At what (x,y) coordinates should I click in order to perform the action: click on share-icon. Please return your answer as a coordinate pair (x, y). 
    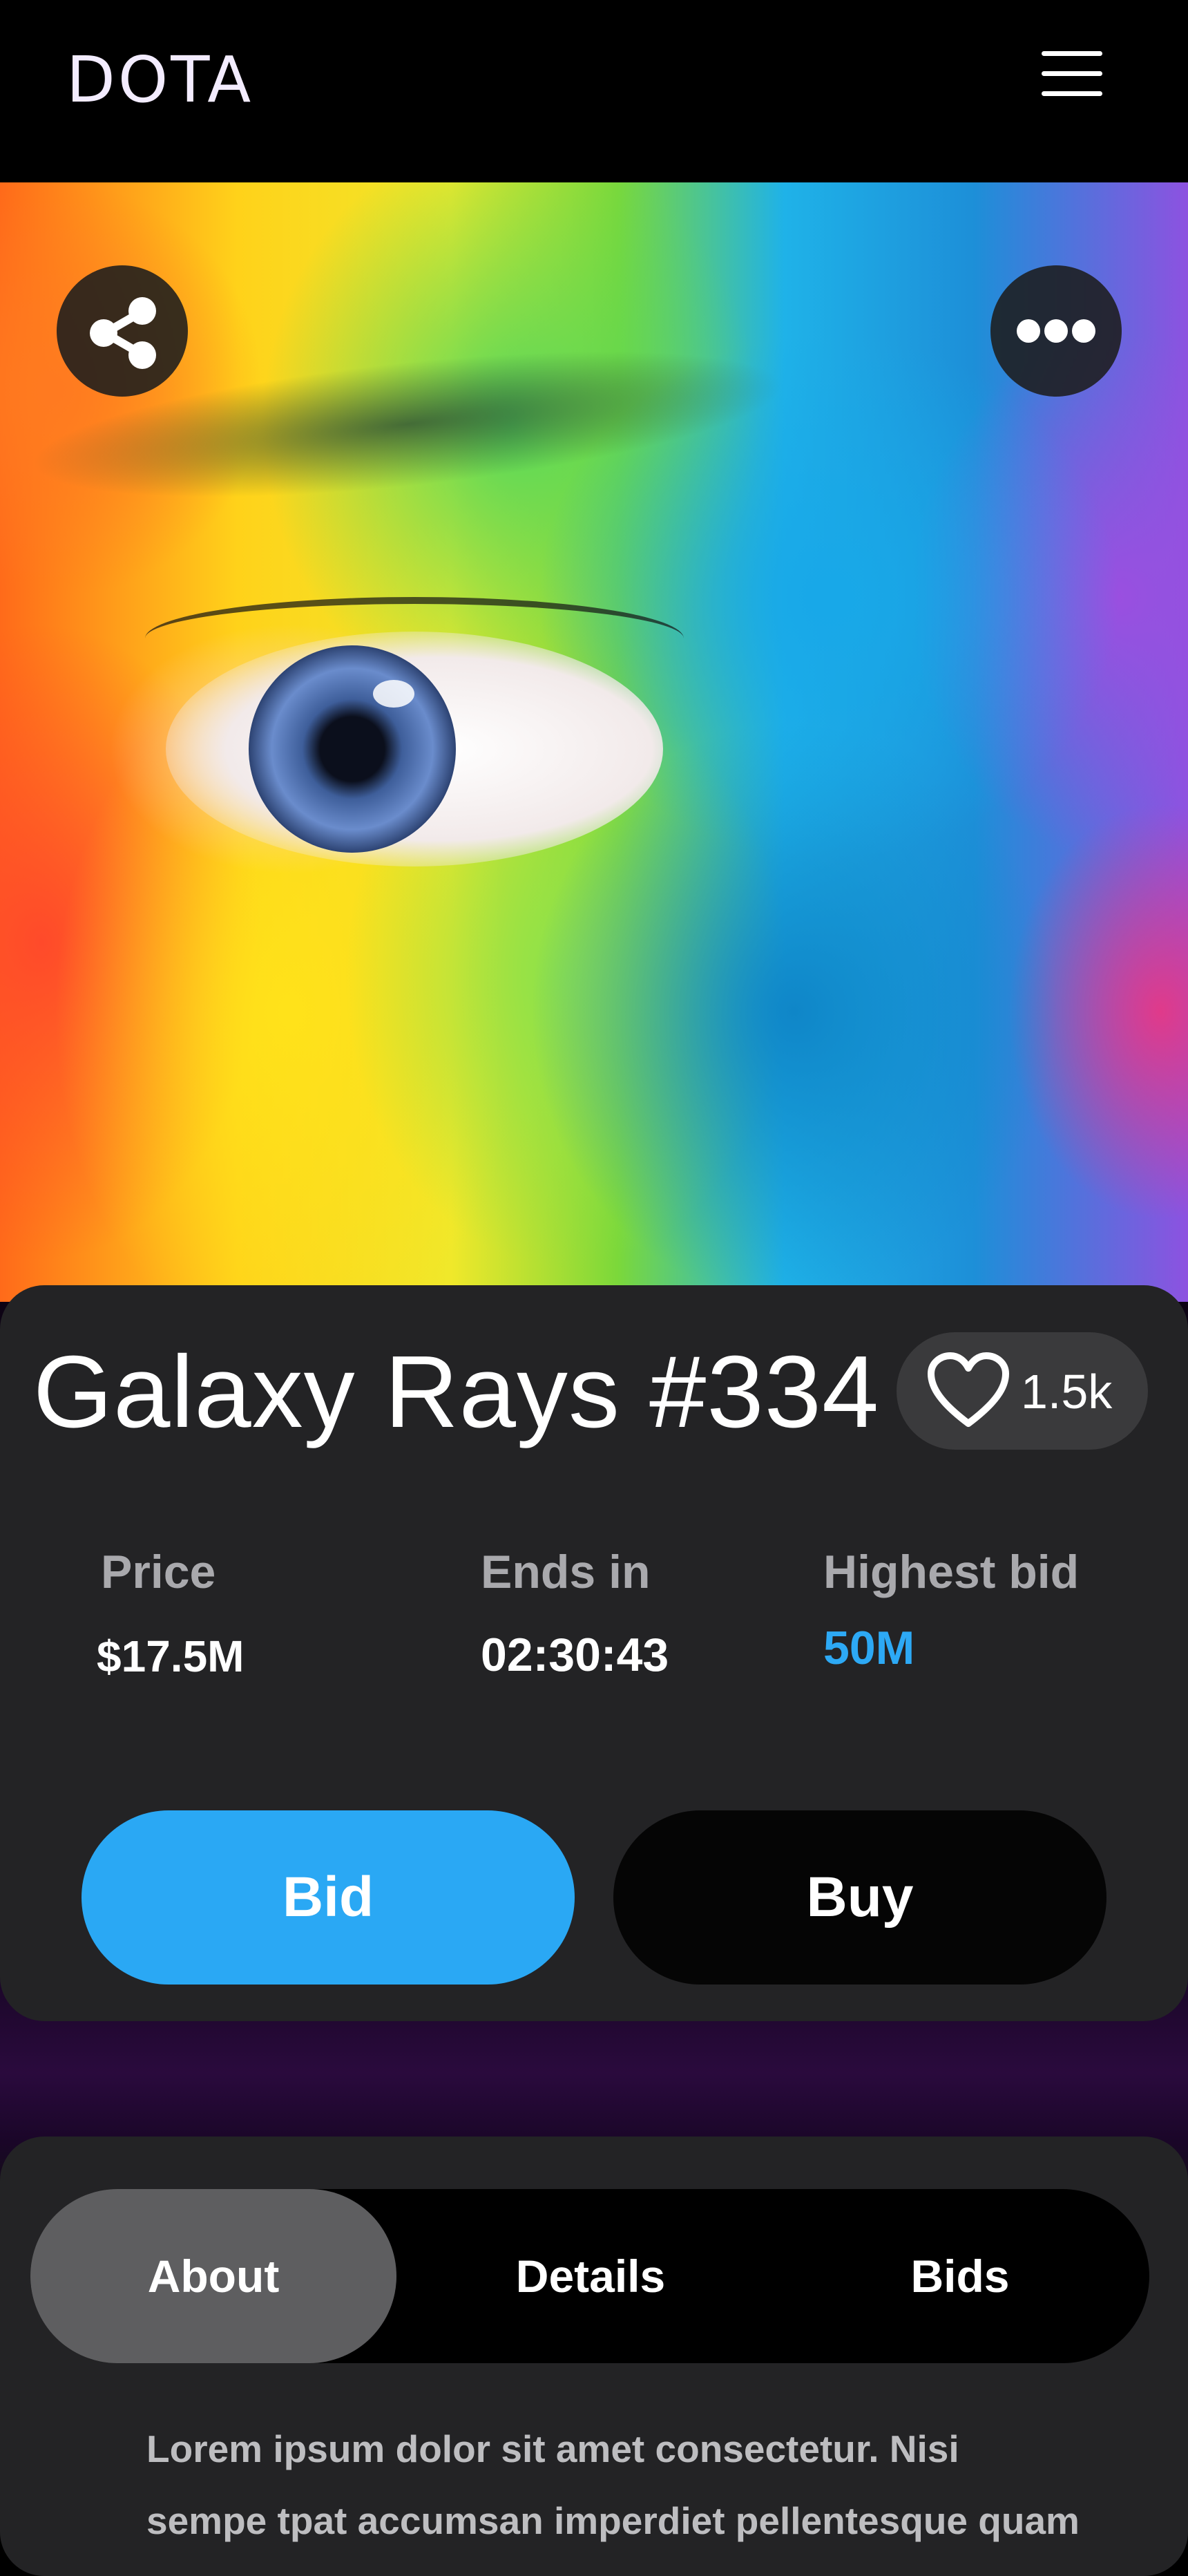
    Looking at the image, I should click on (123, 333).